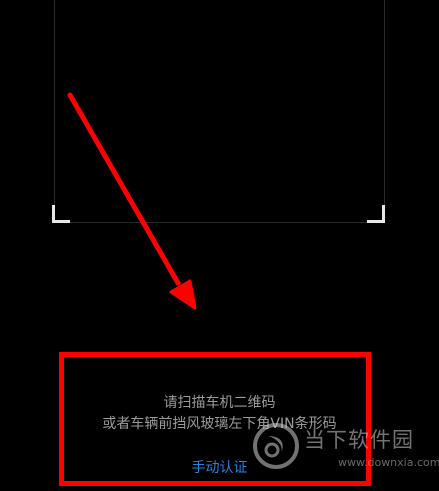 The width and height of the screenshot is (439, 491). I want to click on watermark-title: 当下软件园, so click(359, 440).